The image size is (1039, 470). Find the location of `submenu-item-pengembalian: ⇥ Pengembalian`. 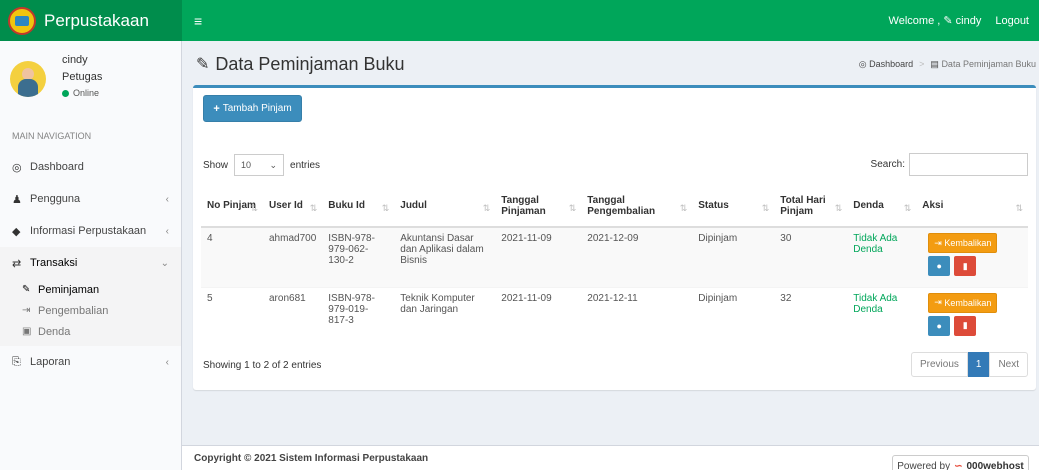

submenu-item-pengembalian: ⇥ Pengembalian is located at coordinates (90, 310).